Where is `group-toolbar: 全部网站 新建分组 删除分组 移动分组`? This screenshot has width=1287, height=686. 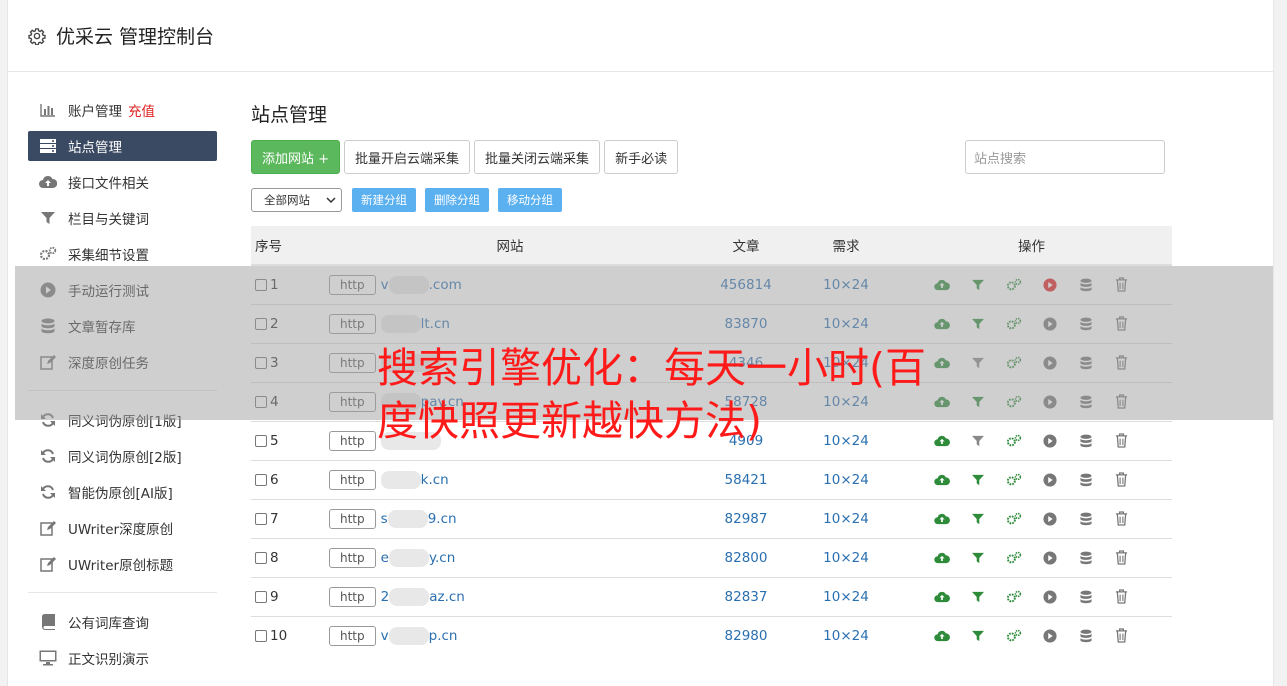 group-toolbar: 全部网站 新建分组 删除分组 移动分组 is located at coordinates (711, 200).